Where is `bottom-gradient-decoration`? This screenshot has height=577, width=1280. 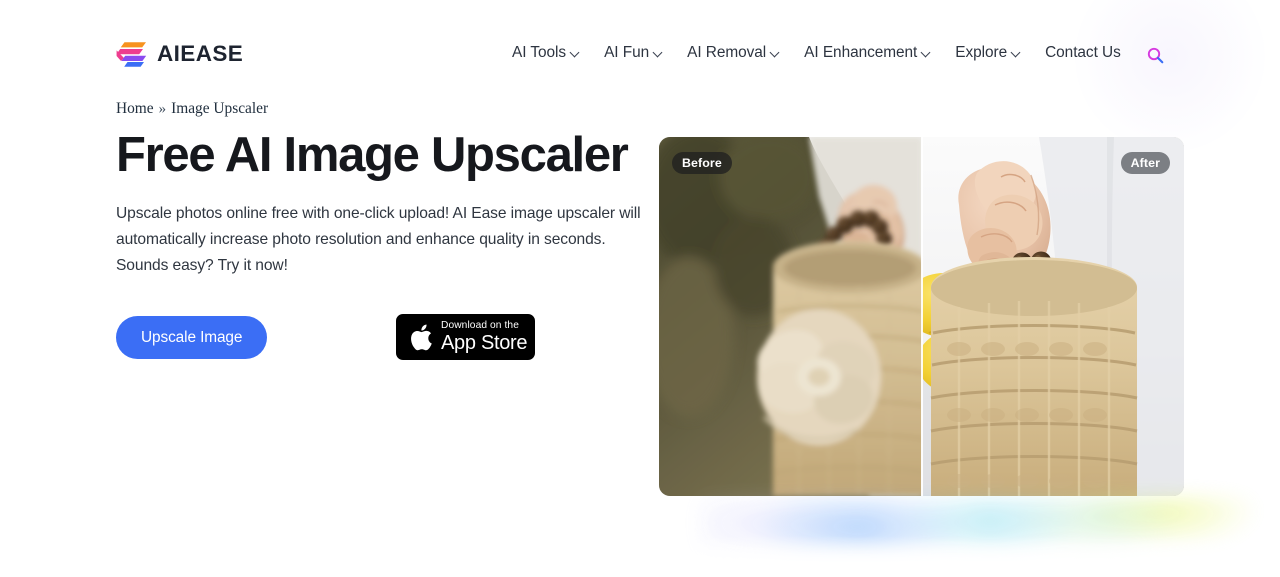 bottom-gradient-decoration is located at coordinates (990, 525).